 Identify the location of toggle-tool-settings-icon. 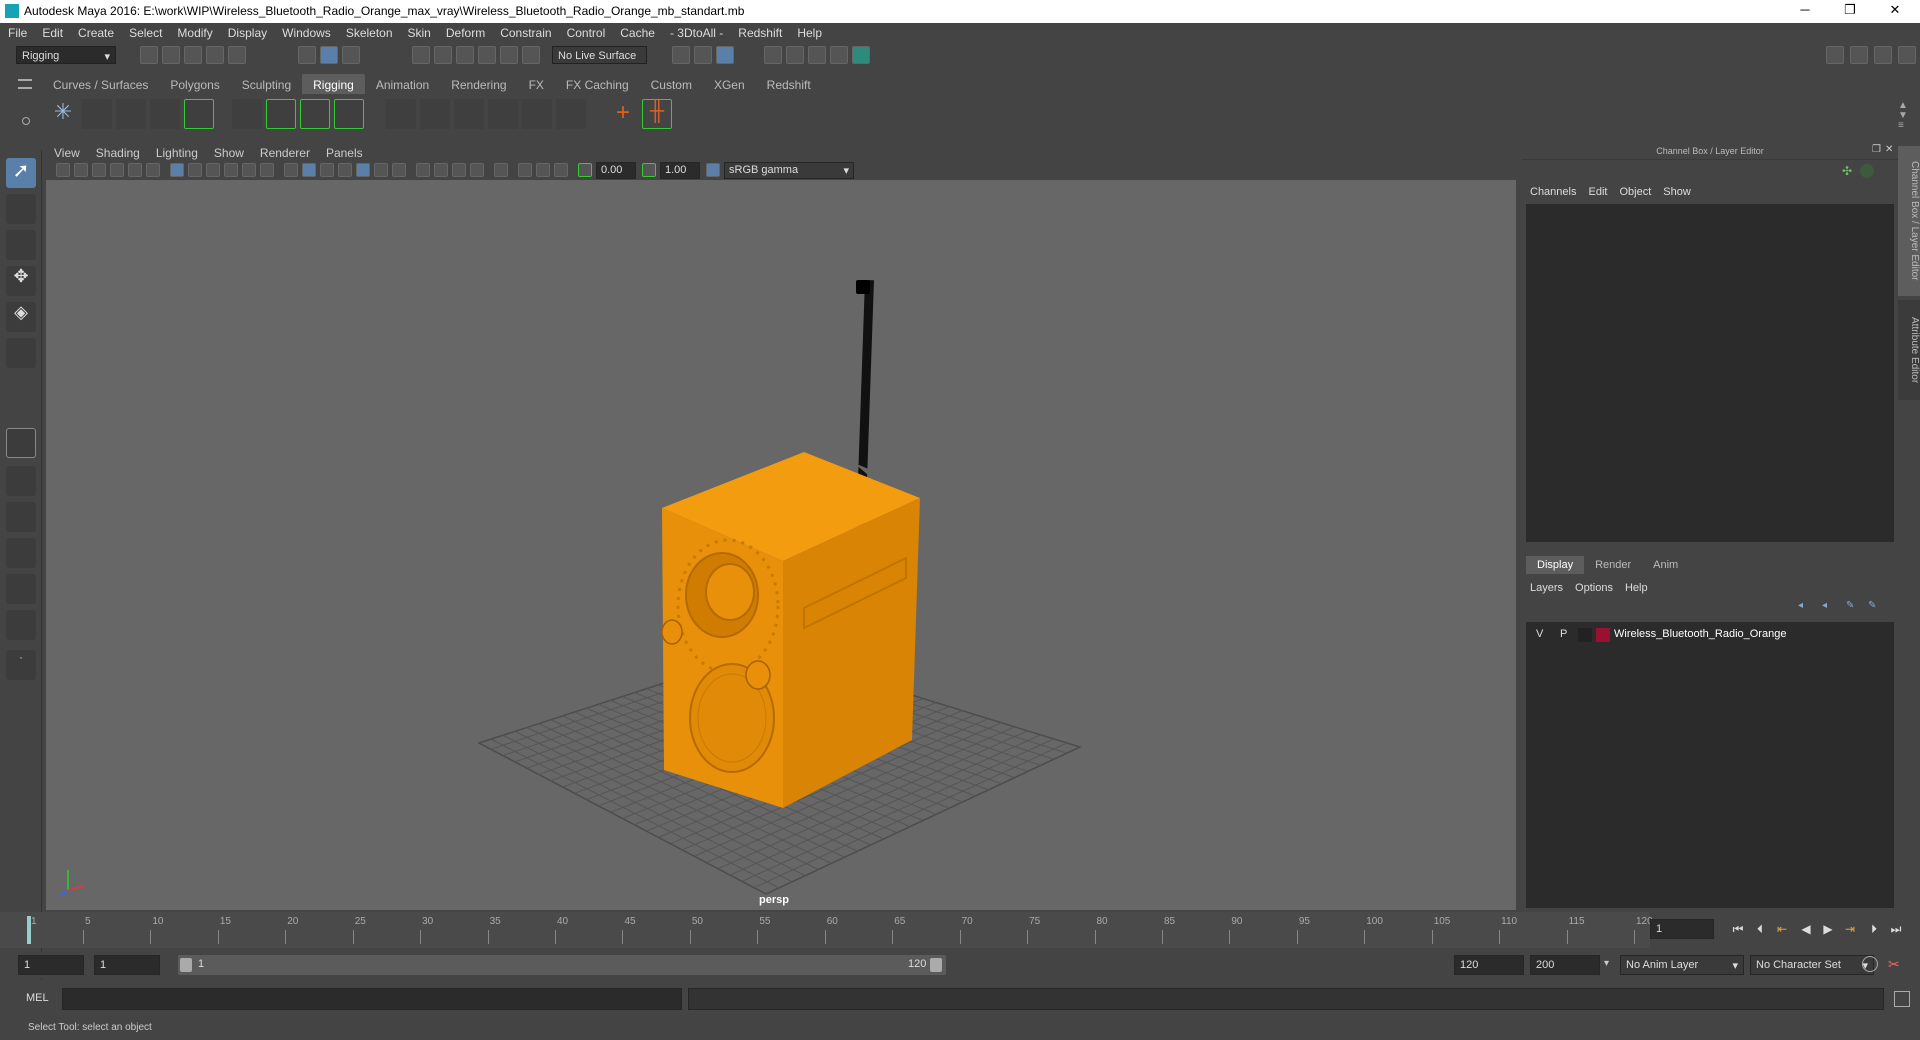
(1907, 55).